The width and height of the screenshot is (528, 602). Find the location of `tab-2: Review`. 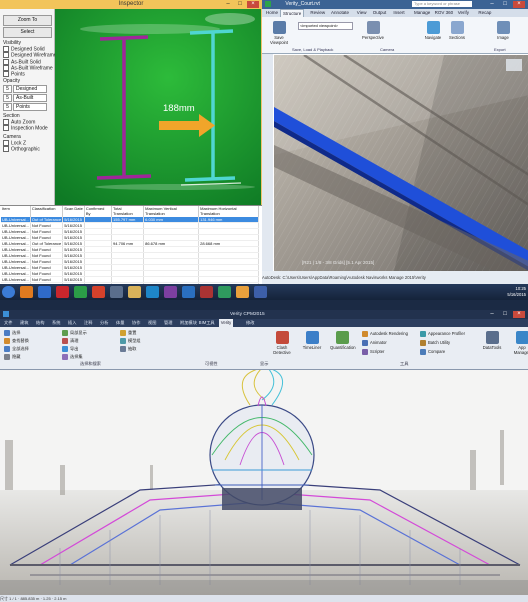

tab-2: Review is located at coordinates (317, 13).